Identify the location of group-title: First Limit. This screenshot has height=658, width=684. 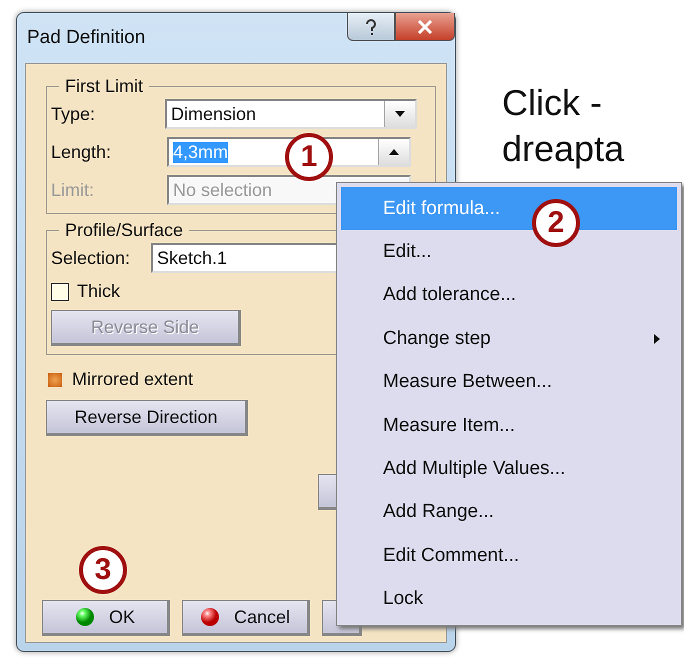
(104, 86).